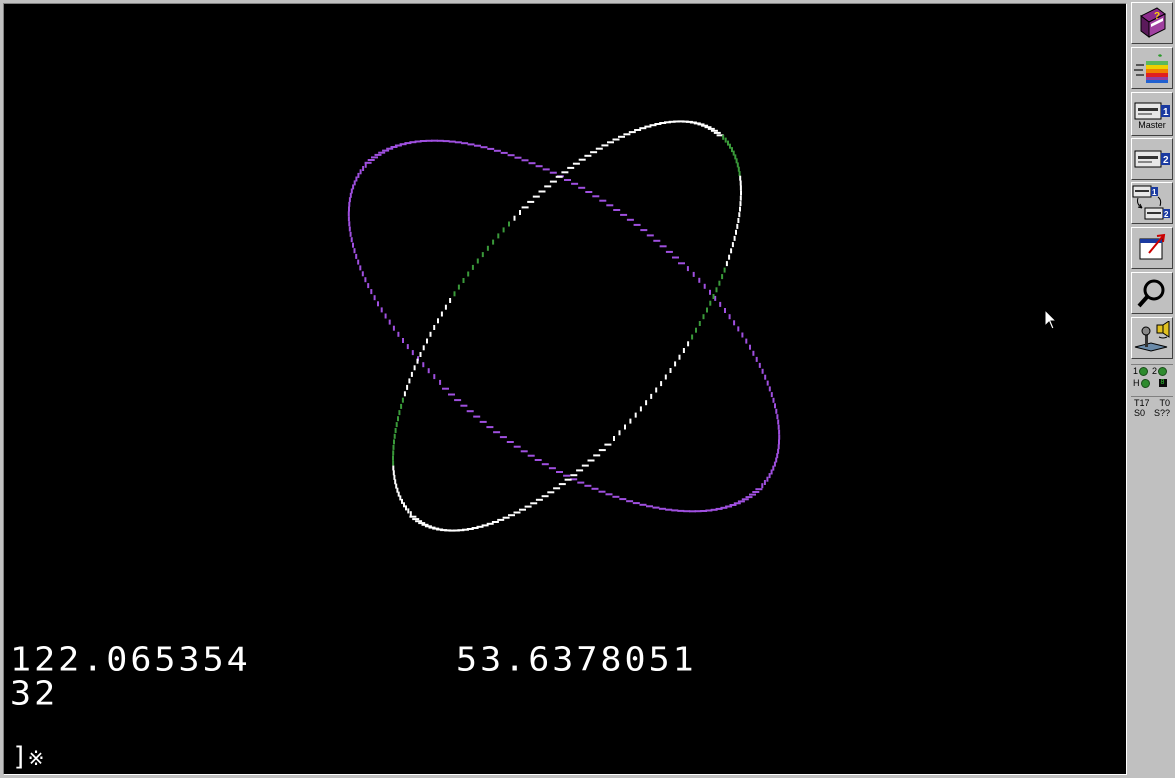  I want to click on drive-1-master-button: 1 Master, so click(1152, 114).